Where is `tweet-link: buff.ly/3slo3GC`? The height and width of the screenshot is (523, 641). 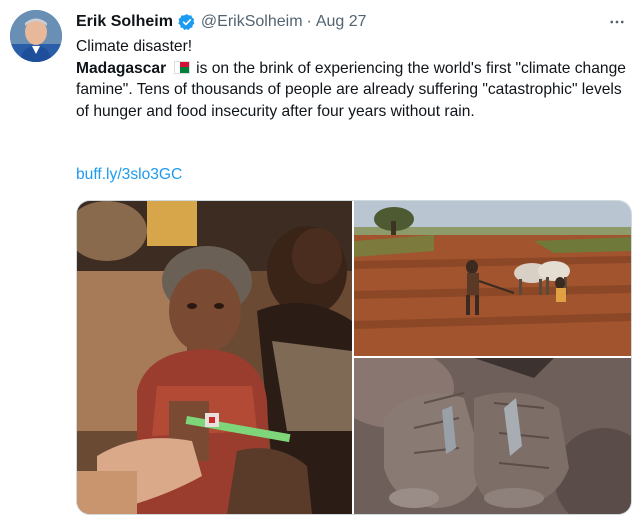
tweet-link: buff.ly/3slo3GC is located at coordinates (129, 175).